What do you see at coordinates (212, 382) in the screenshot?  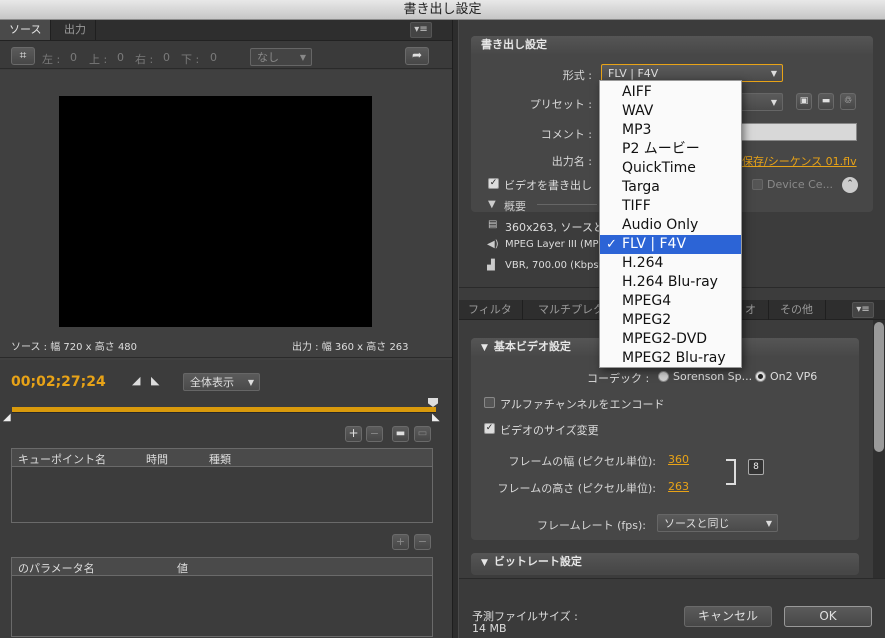 I see `zoom-value: 全体表示` at bounding box center [212, 382].